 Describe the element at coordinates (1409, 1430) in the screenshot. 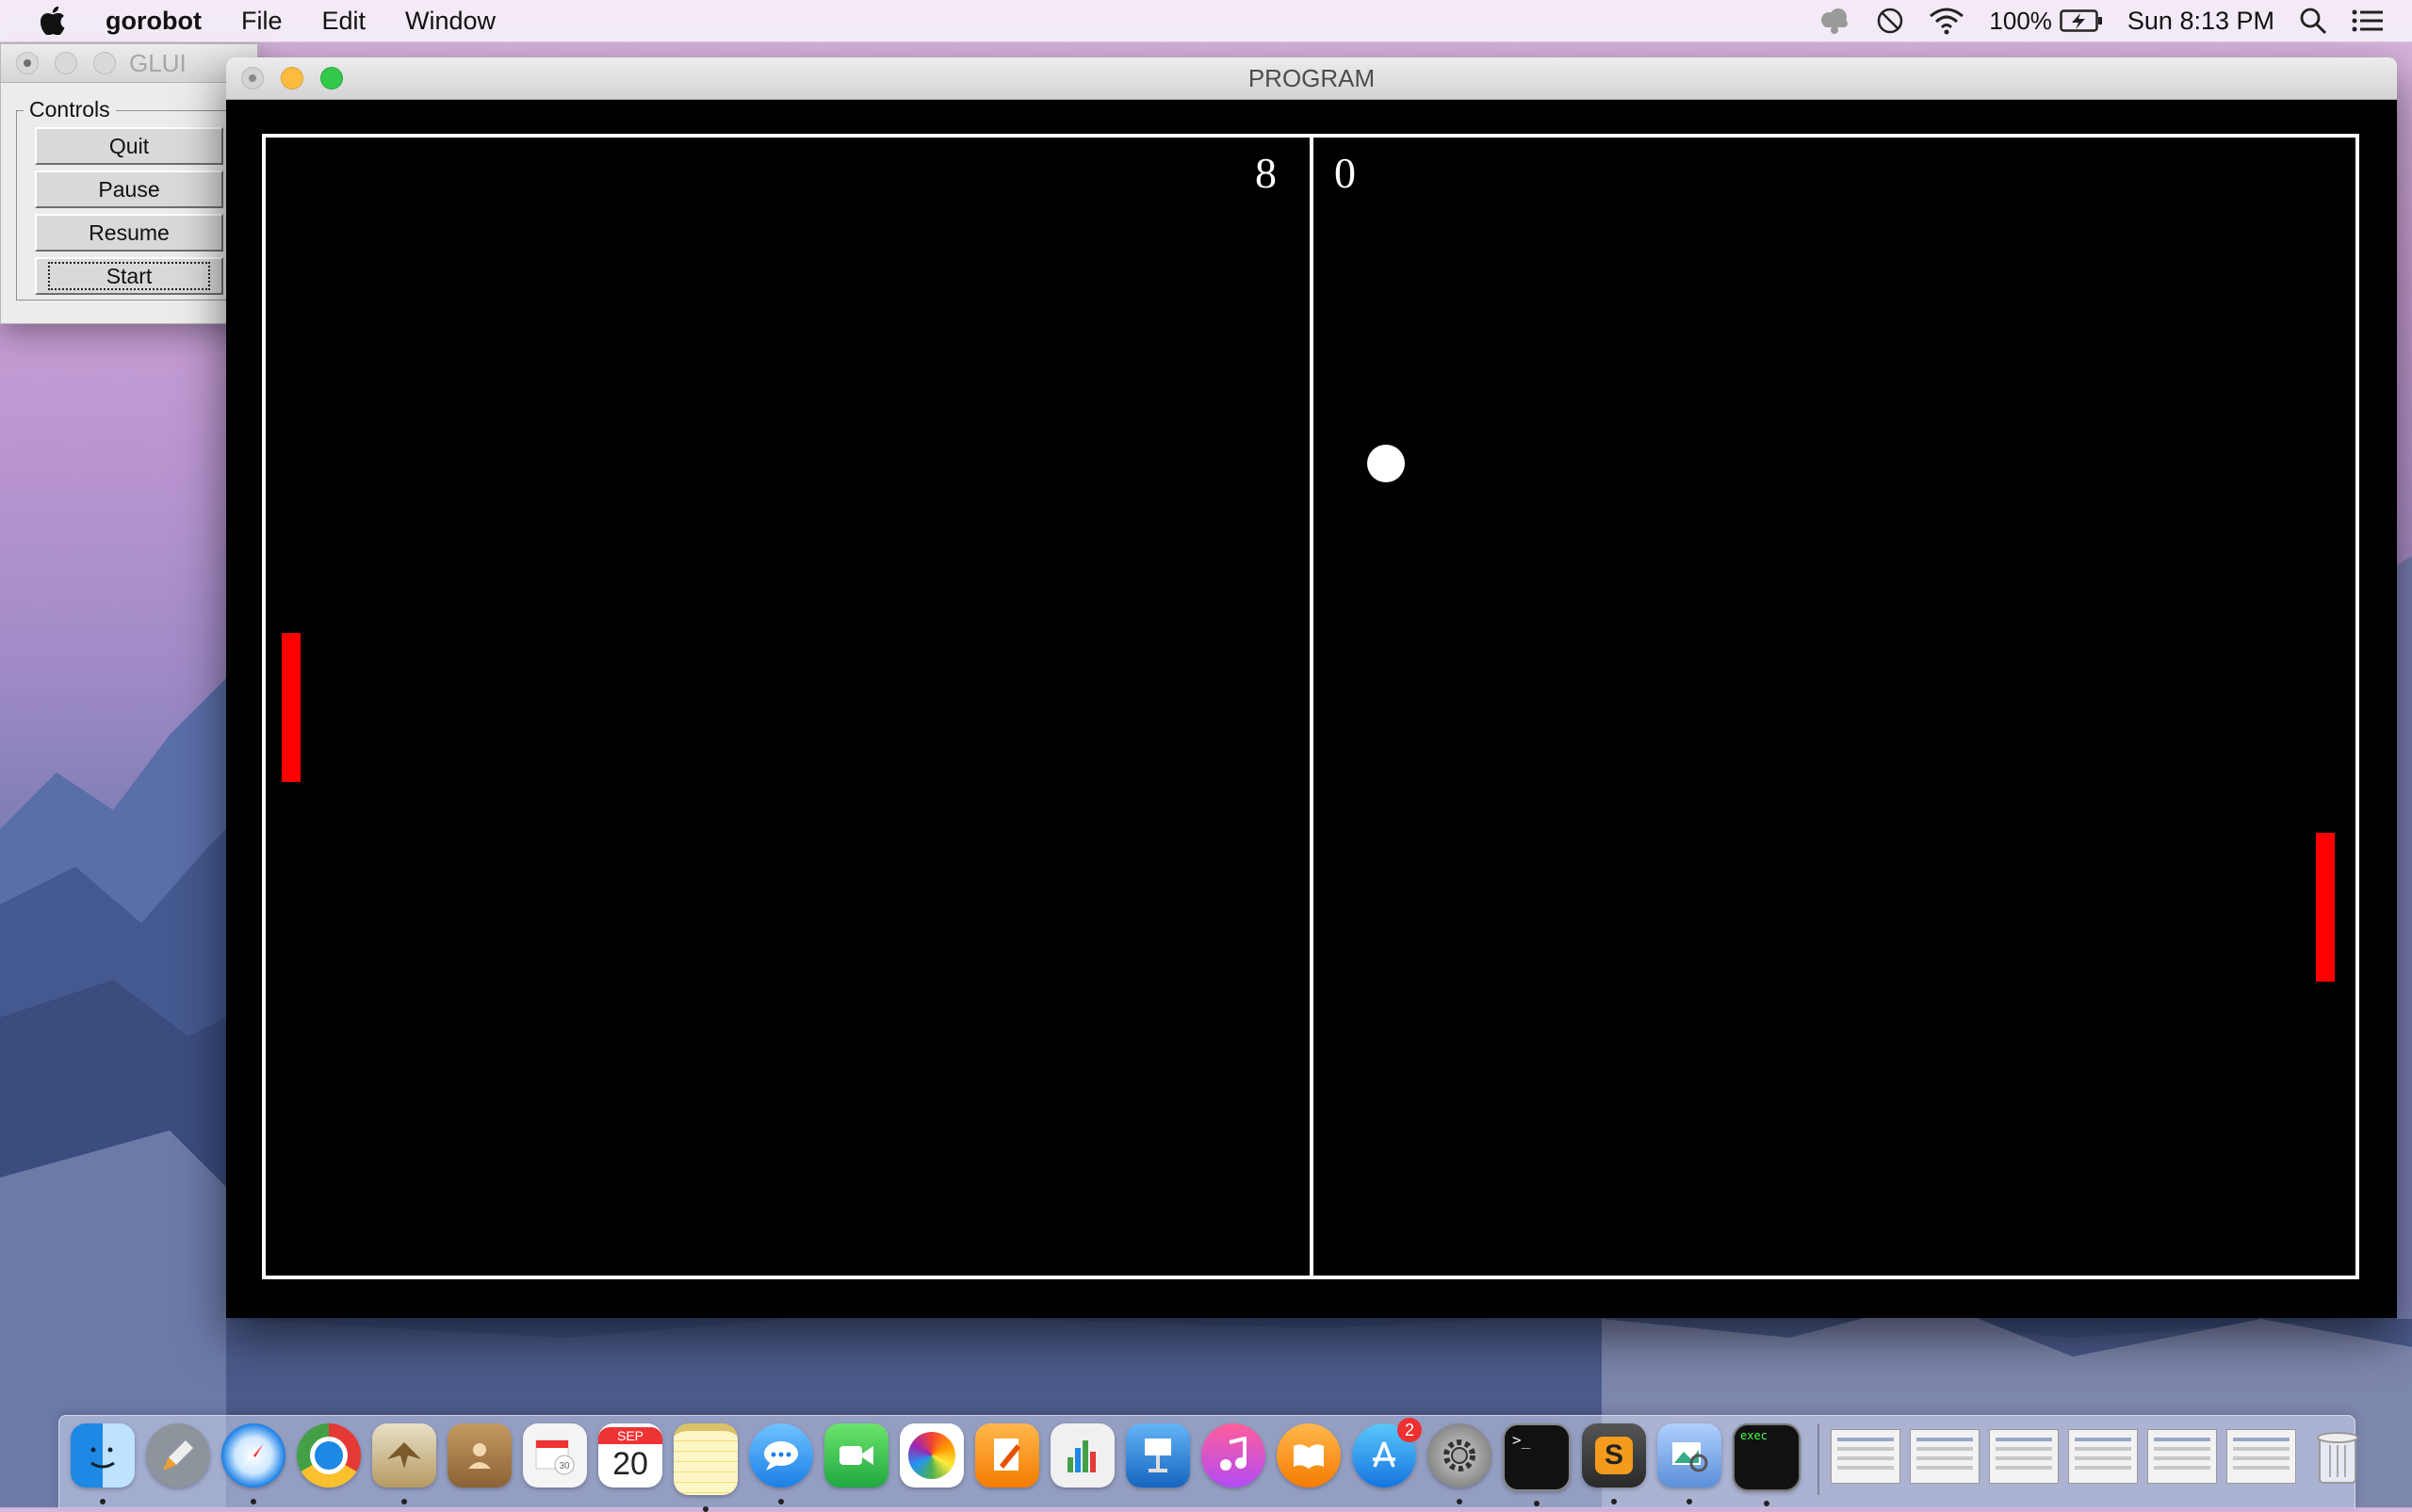

I see `app-store-badge: 2` at that location.